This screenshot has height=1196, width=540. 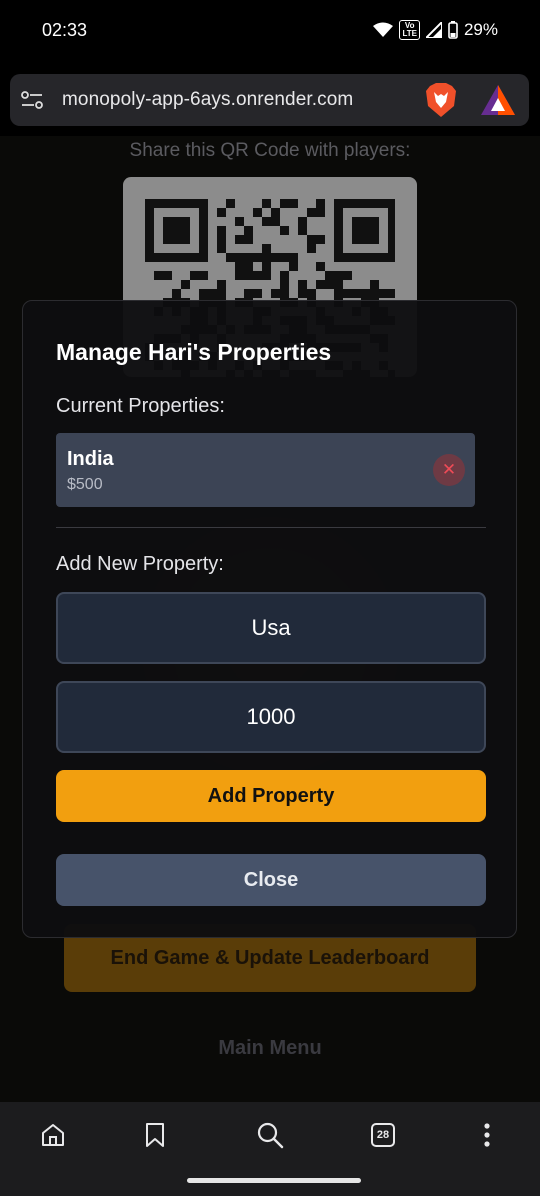 I want to click on current-properties-label: Current Properties:, so click(x=140, y=406).